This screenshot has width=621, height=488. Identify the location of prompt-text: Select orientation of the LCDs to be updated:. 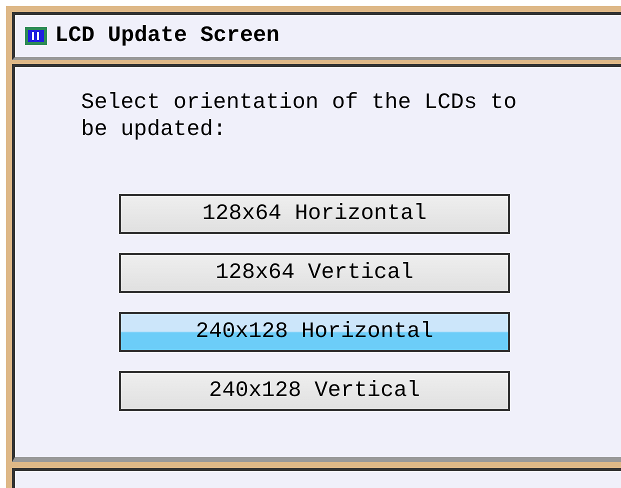
(299, 115).